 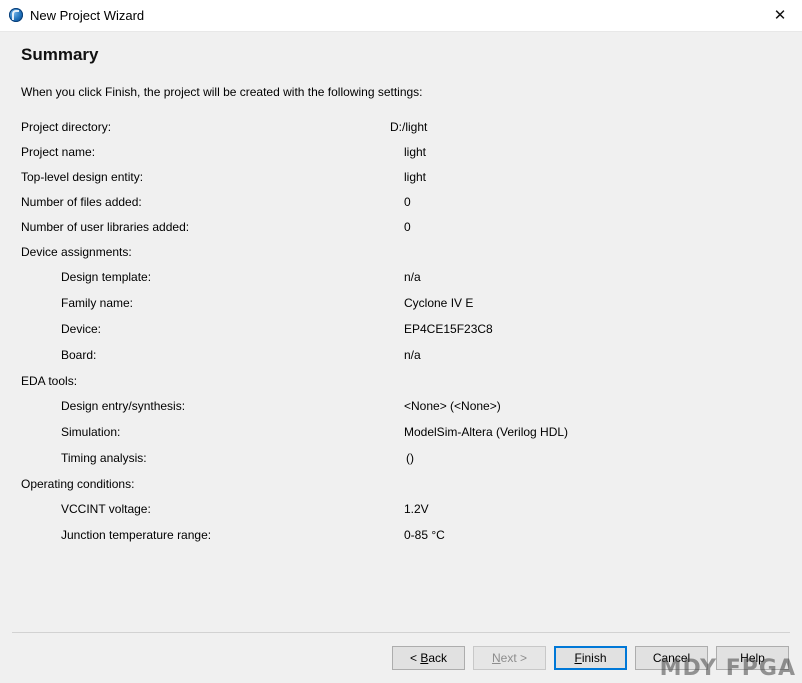 I want to click on value-family-name: Cyclone IV E, so click(x=439, y=303).